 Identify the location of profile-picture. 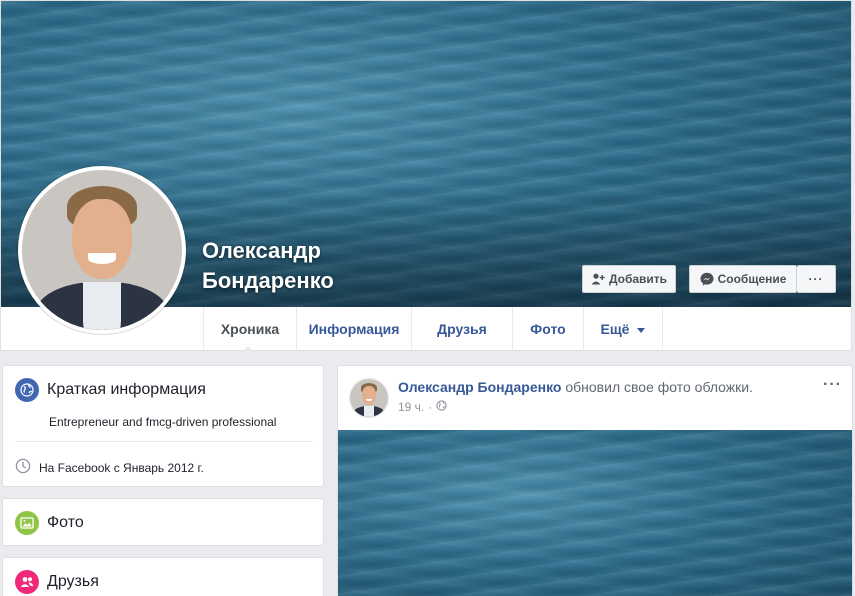
(102, 250).